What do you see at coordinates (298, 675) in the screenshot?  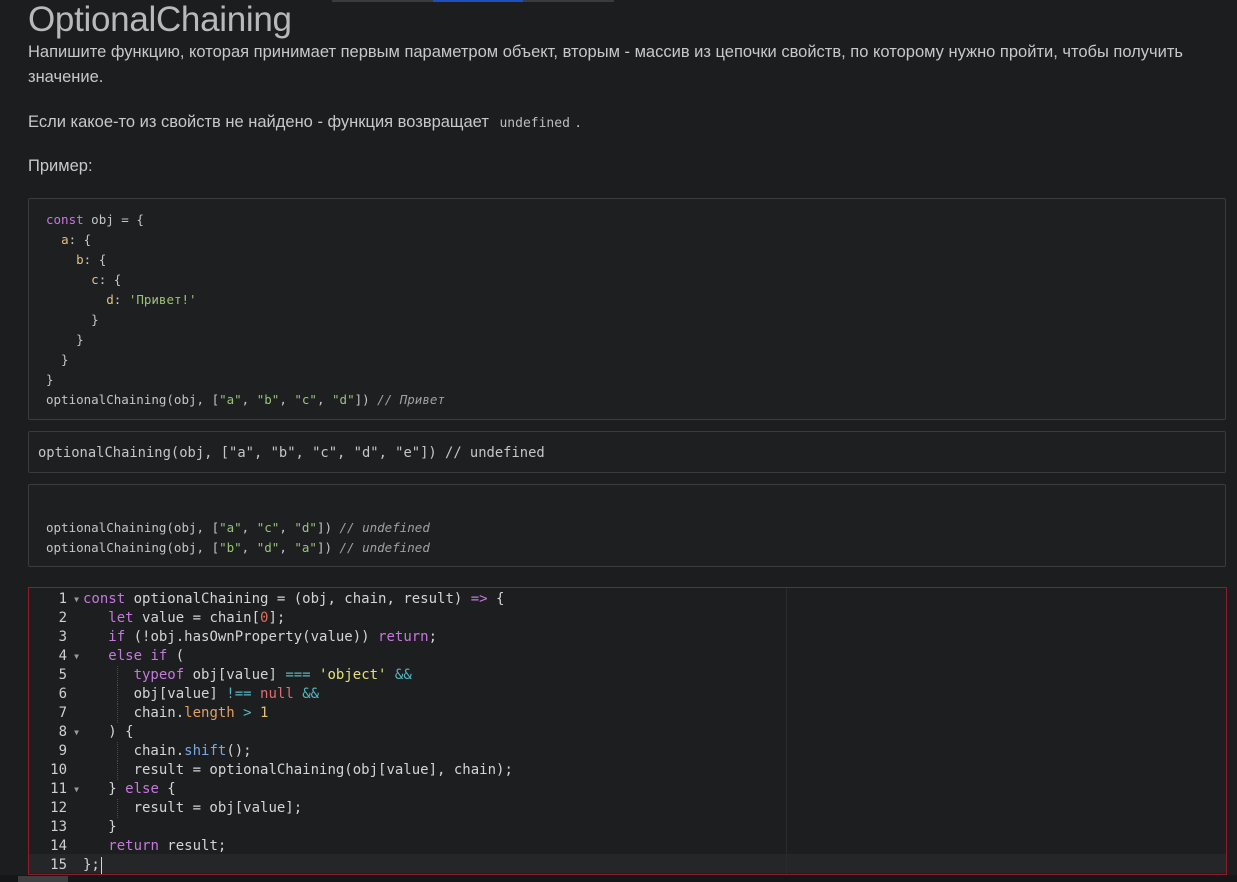 I see `code-line-5: typeof obj[value] === 'object' &&` at bounding box center [298, 675].